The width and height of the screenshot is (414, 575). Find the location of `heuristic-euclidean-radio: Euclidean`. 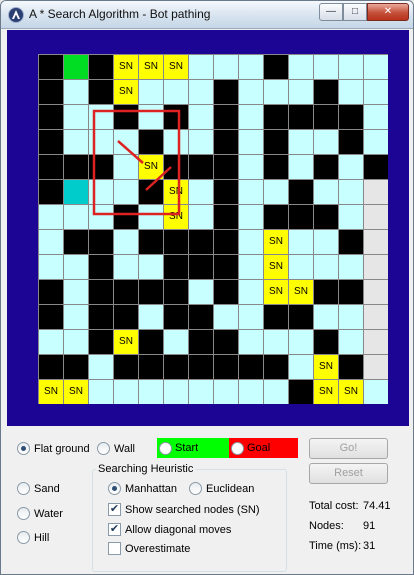

heuristic-euclidean-radio: Euclidean is located at coordinates (221, 488).